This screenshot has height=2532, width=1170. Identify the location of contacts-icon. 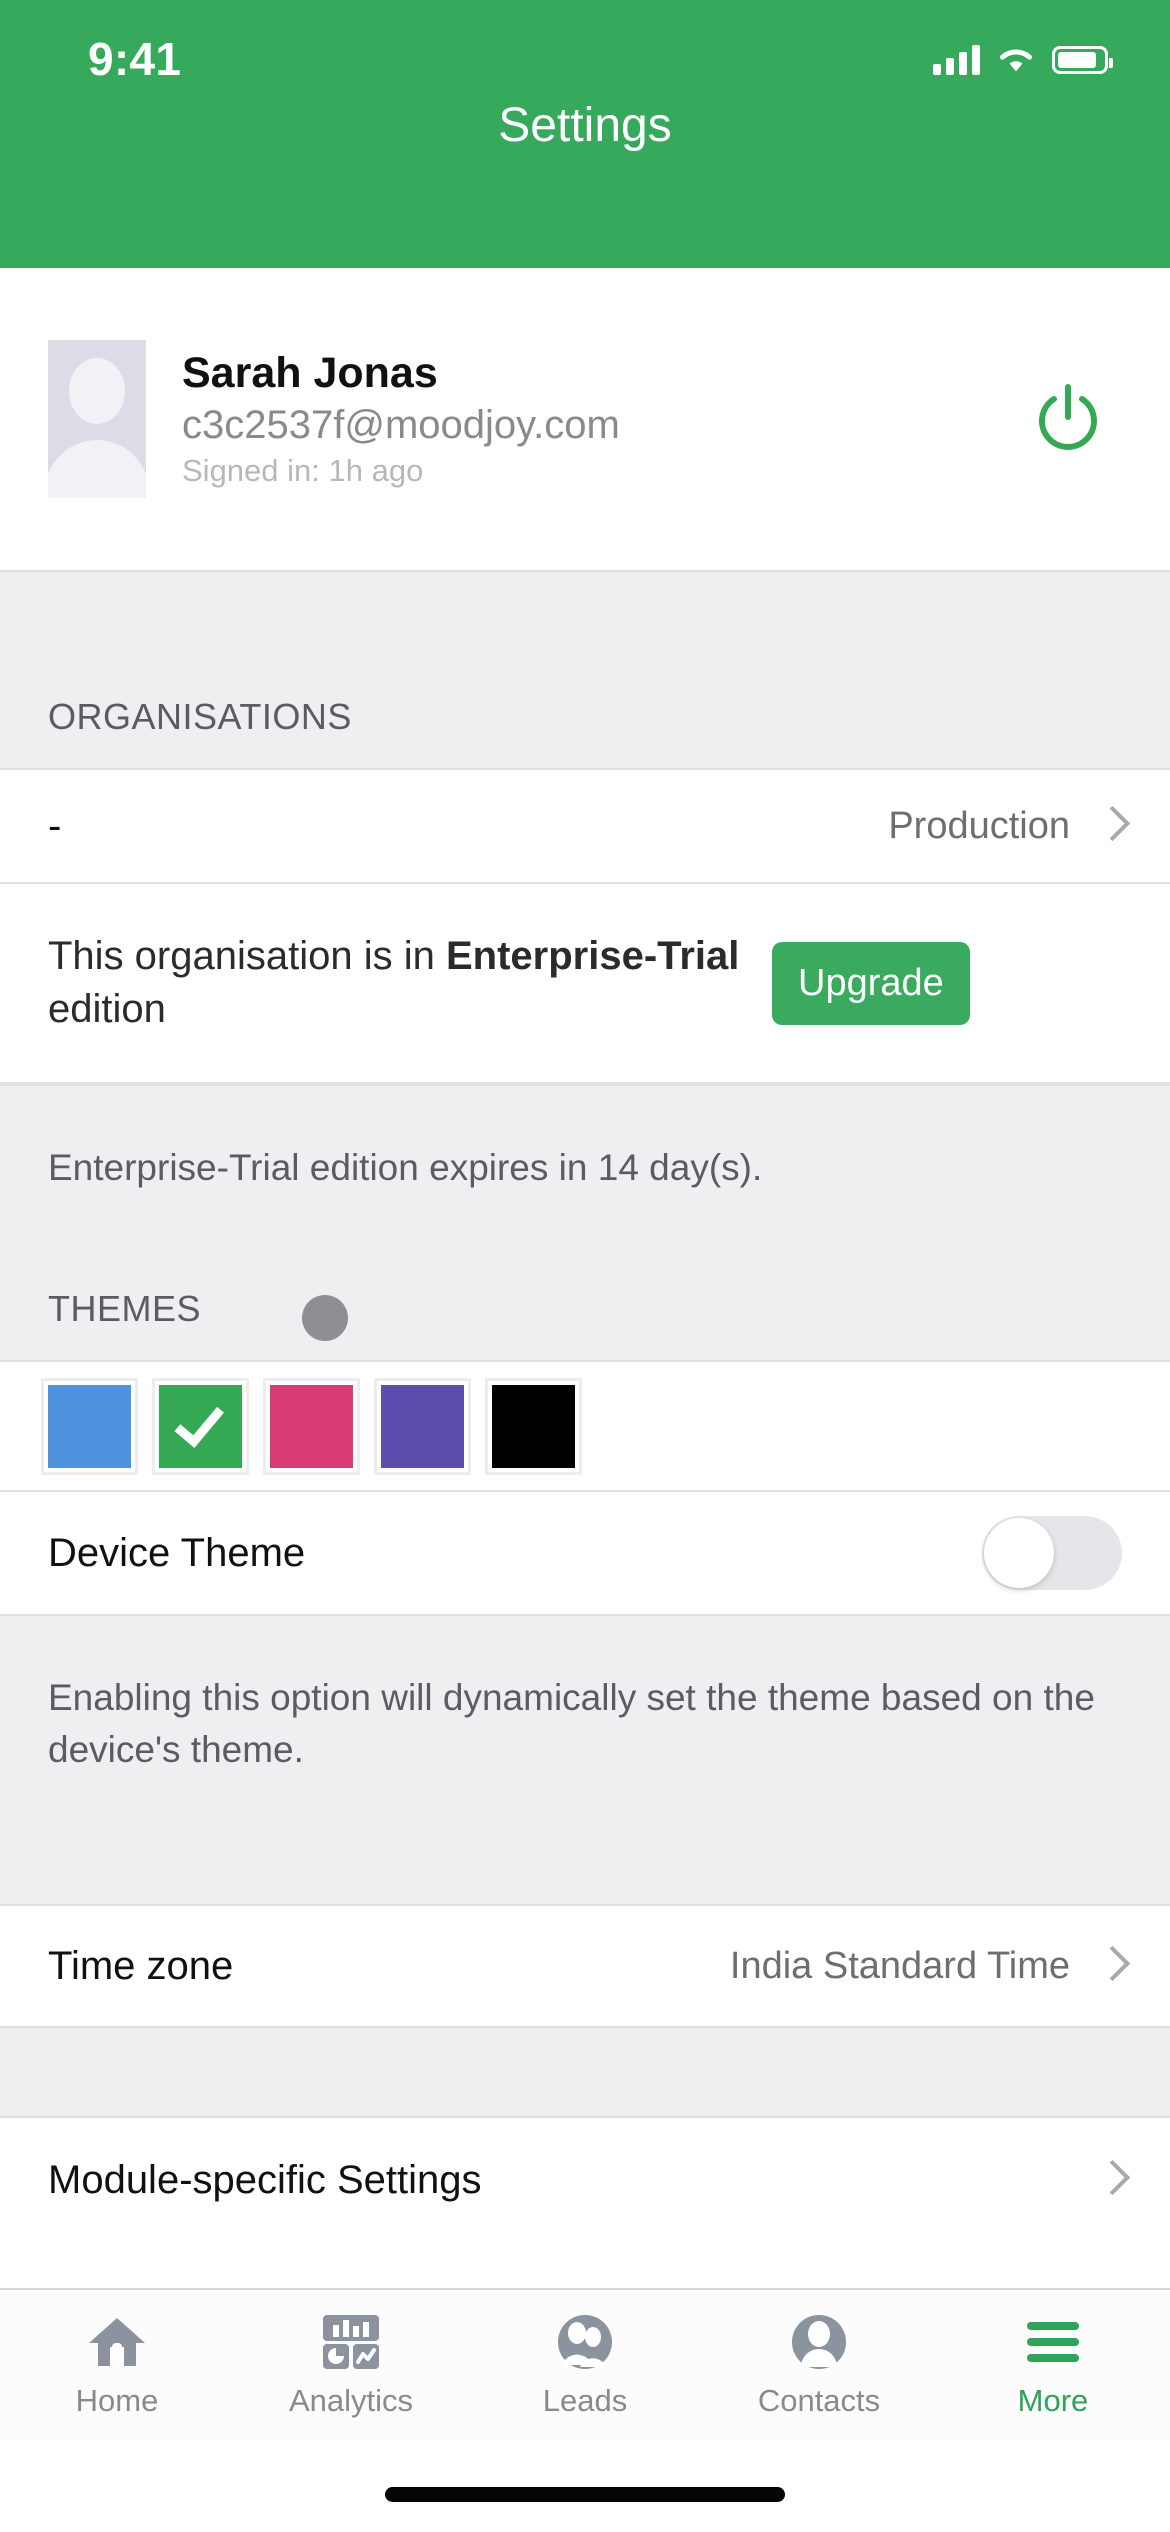
(819, 2342).